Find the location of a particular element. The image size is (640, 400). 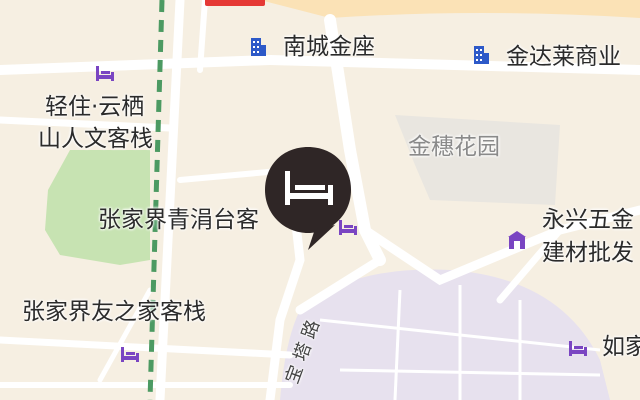

poi-label-youzhijia: 张家界友之家客栈 is located at coordinates (114, 312).